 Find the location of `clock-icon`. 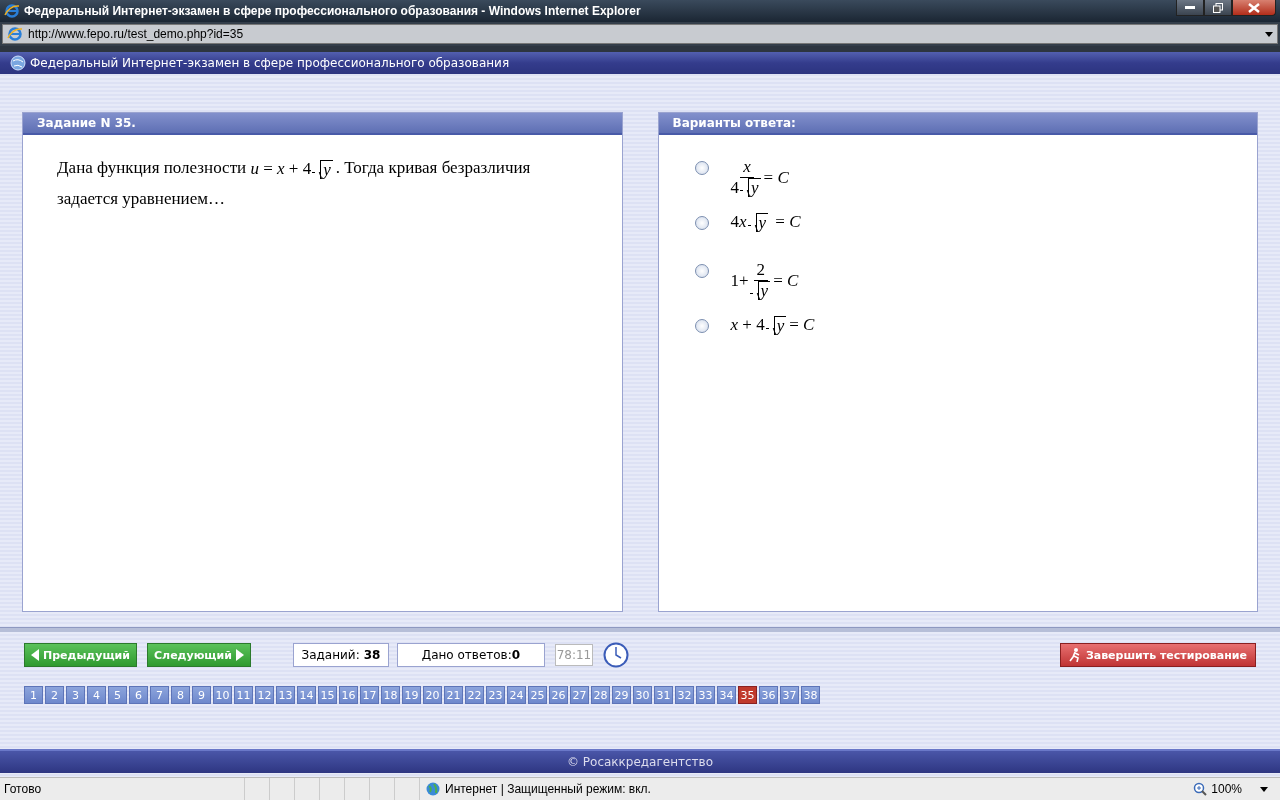

clock-icon is located at coordinates (615, 655).